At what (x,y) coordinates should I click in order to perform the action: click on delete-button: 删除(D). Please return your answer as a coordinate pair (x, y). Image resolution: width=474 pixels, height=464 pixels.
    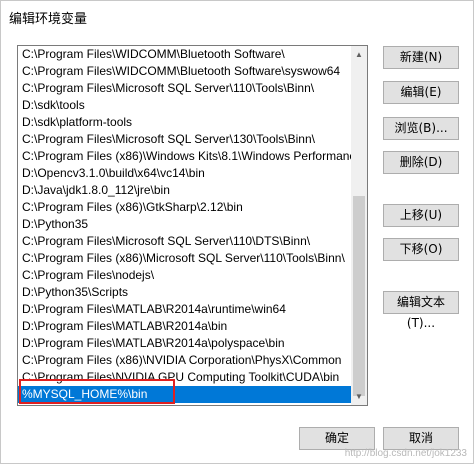
    Looking at the image, I should click on (421, 162).